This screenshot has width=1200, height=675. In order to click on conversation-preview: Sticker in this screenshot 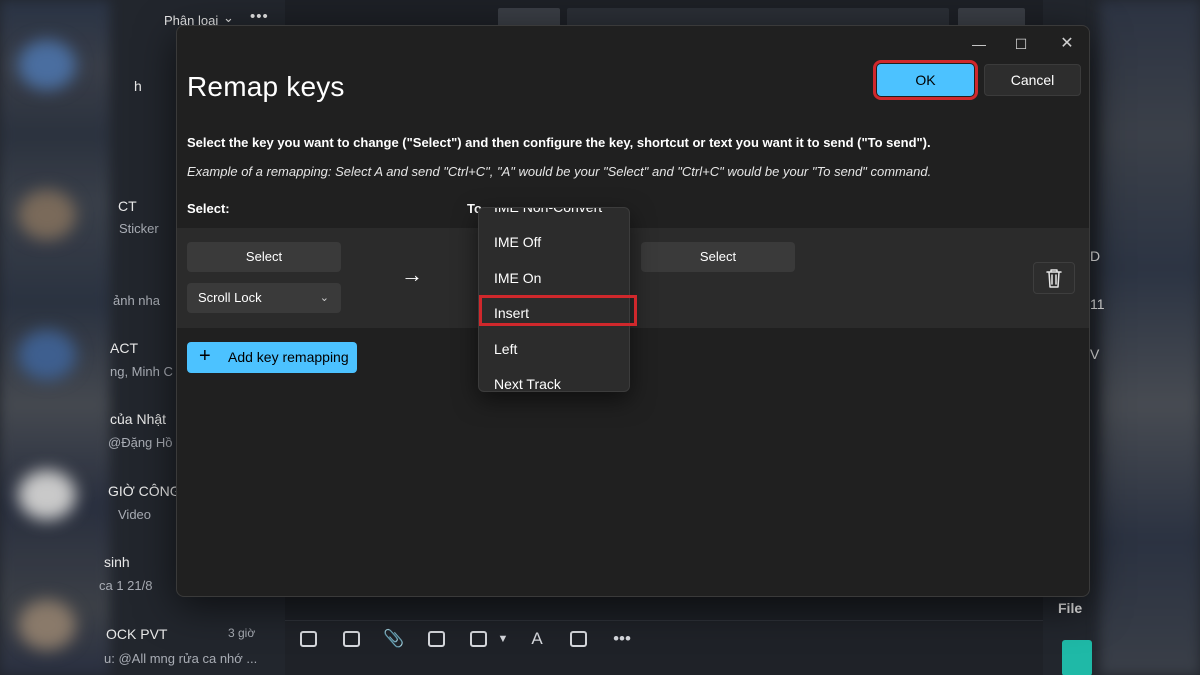, I will do `click(139, 228)`.